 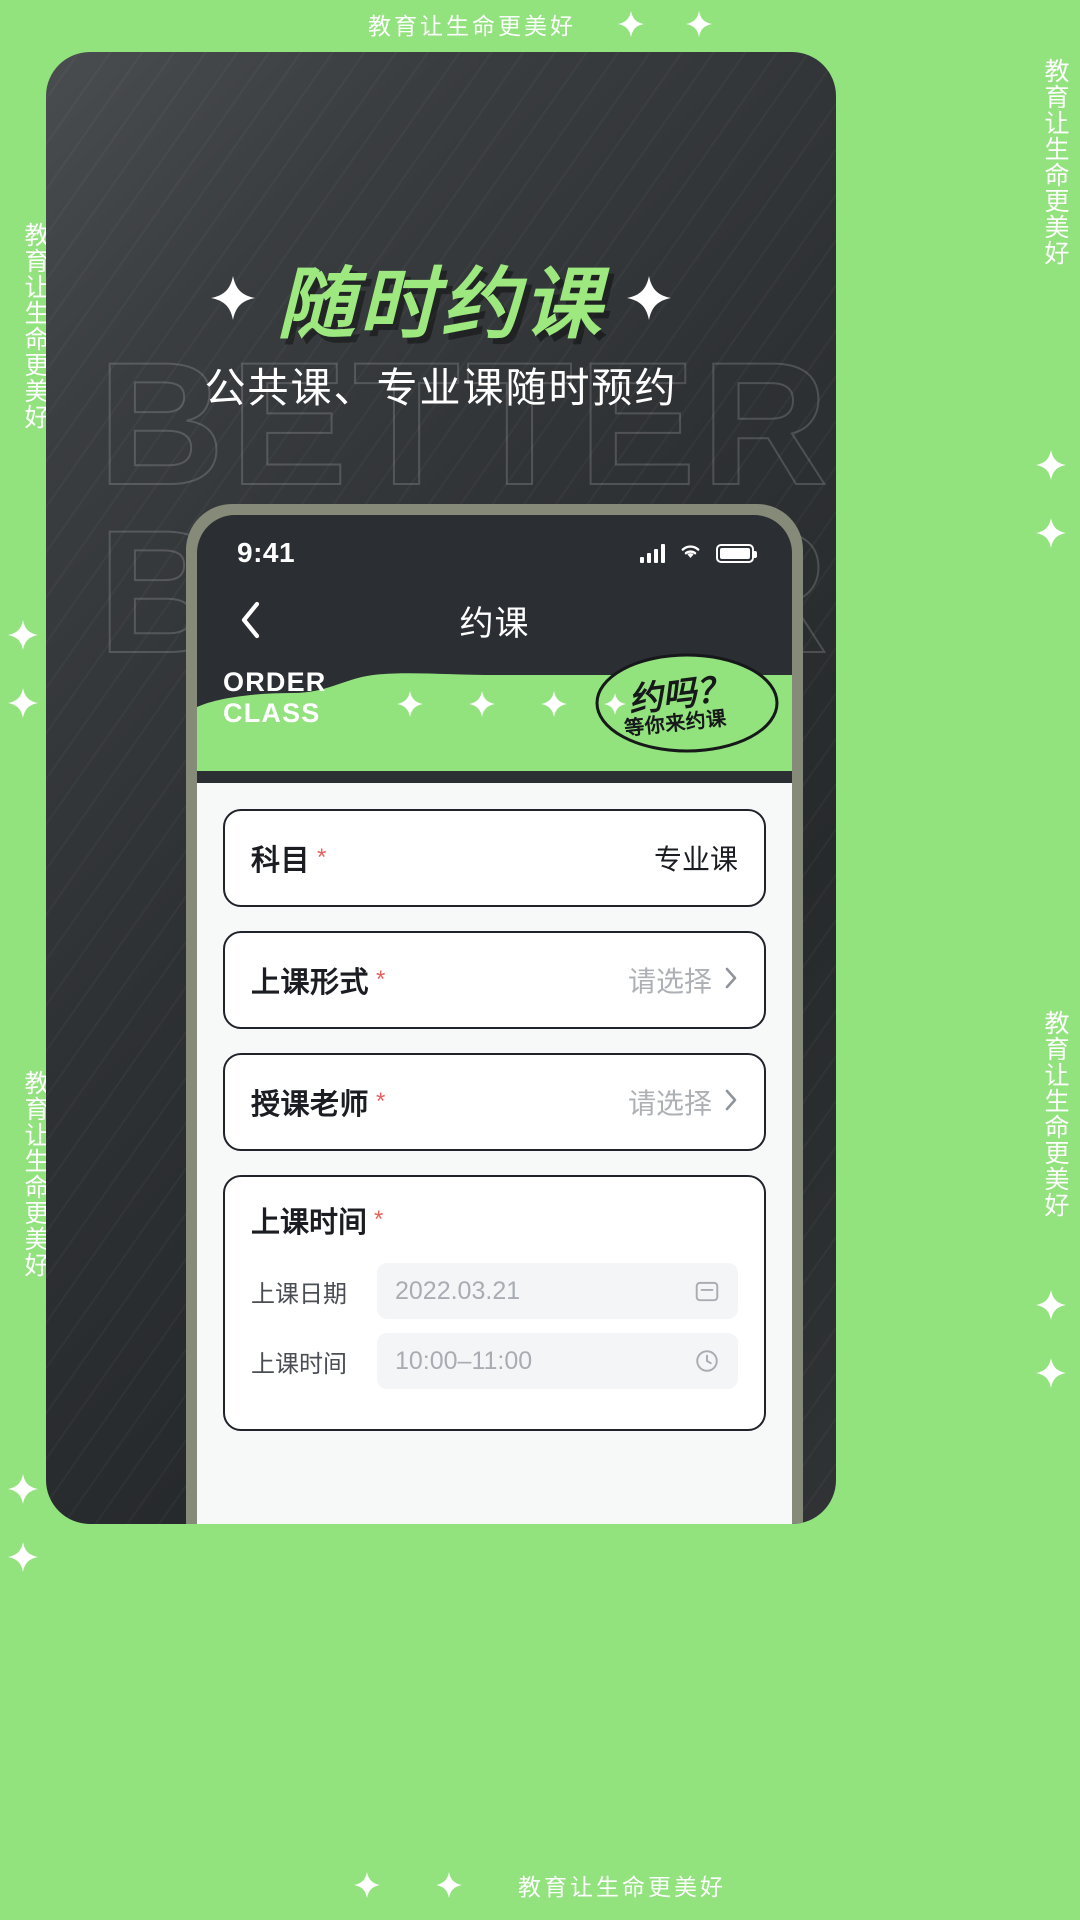 I want to click on app-navbar: 约课, so click(x=494, y=620).